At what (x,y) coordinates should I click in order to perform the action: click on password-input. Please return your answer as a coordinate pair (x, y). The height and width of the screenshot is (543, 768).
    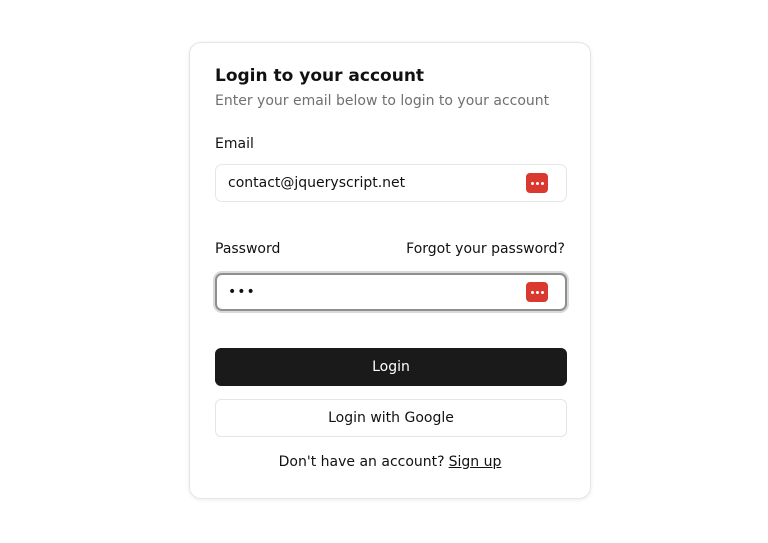
    Looking at the image, I should click on (373, 292).